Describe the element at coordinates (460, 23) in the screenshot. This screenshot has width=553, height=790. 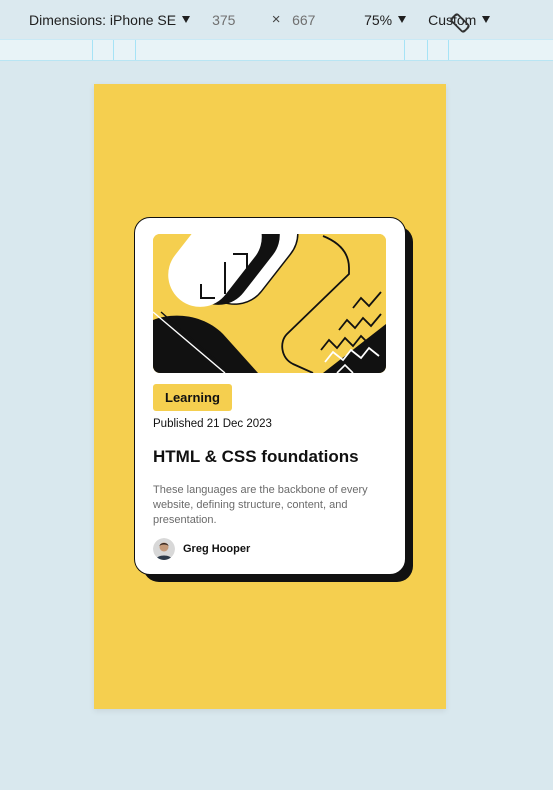
I see `rotate-device-icon` at that location.